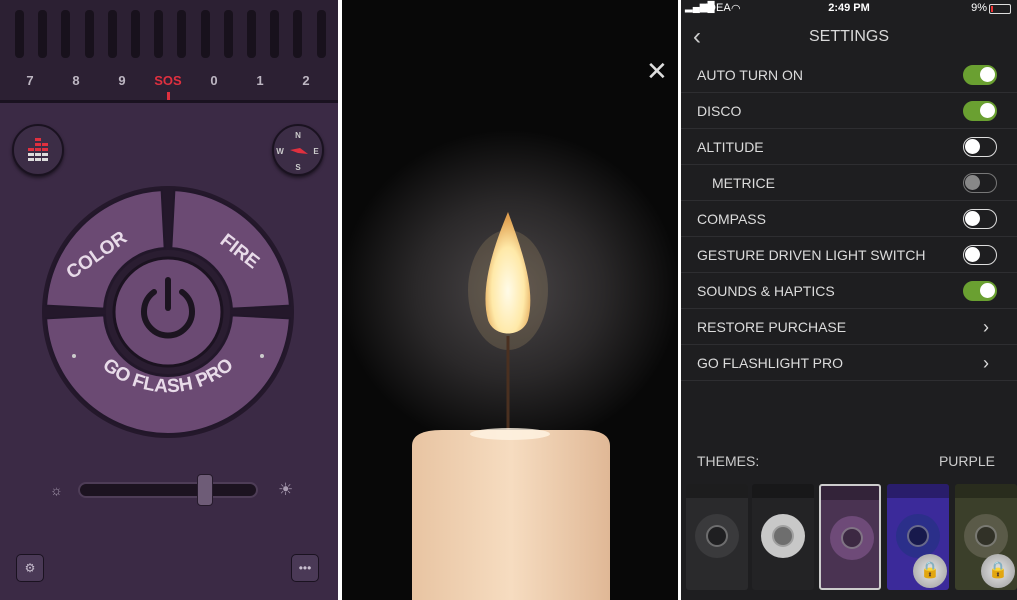  What do you see at coordinates (849, 363) in the screenshot?
I see `settings-row: GO FLASHLIGHT PRO ›` at bounding box center [849, 363].